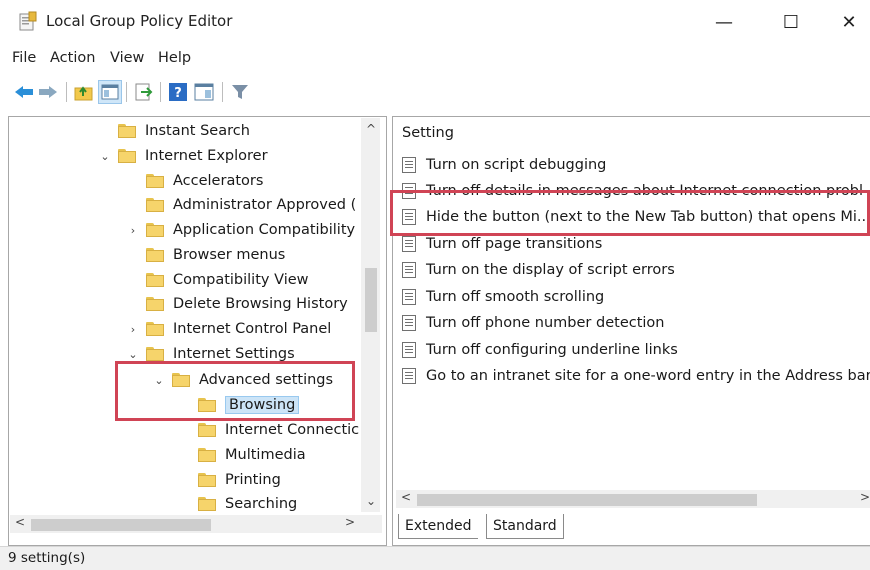 The image size is (870, 570). What do you see at coordinates (252, 455) in the screenshot?
I see `tree-item-multimedia: Multimedia` at bounding box center [252, 455].